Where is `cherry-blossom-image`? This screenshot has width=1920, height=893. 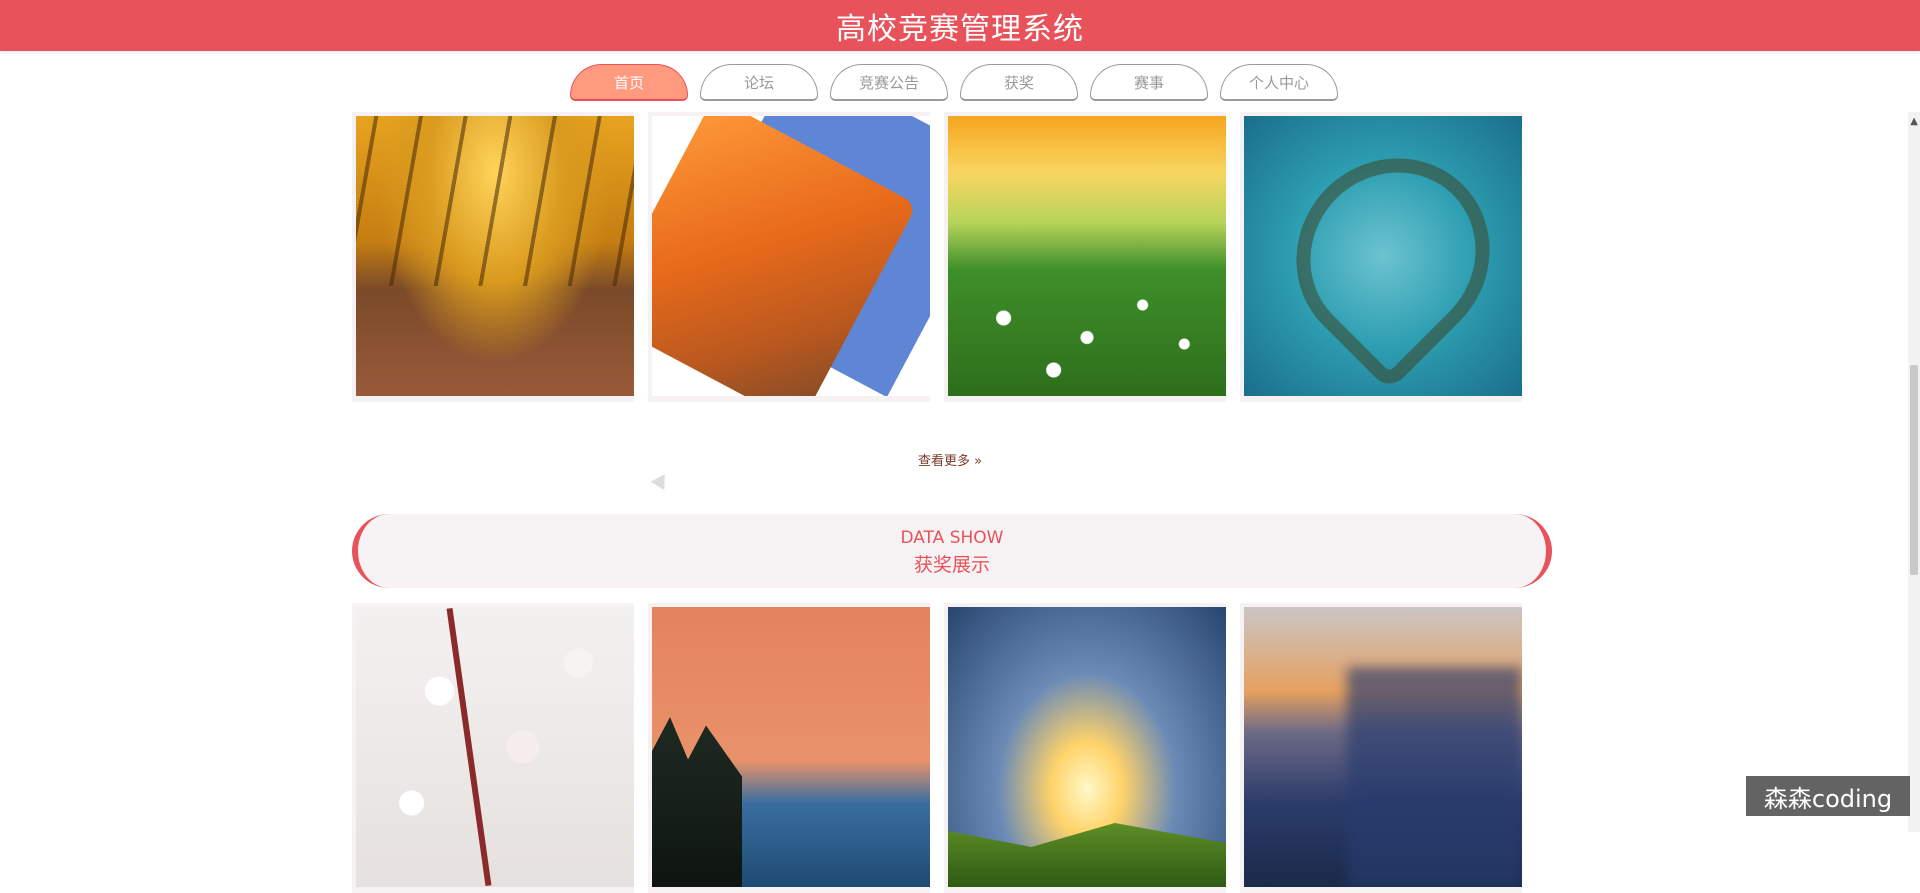 cherry-blossom-image is located at coordinates (495, 747).